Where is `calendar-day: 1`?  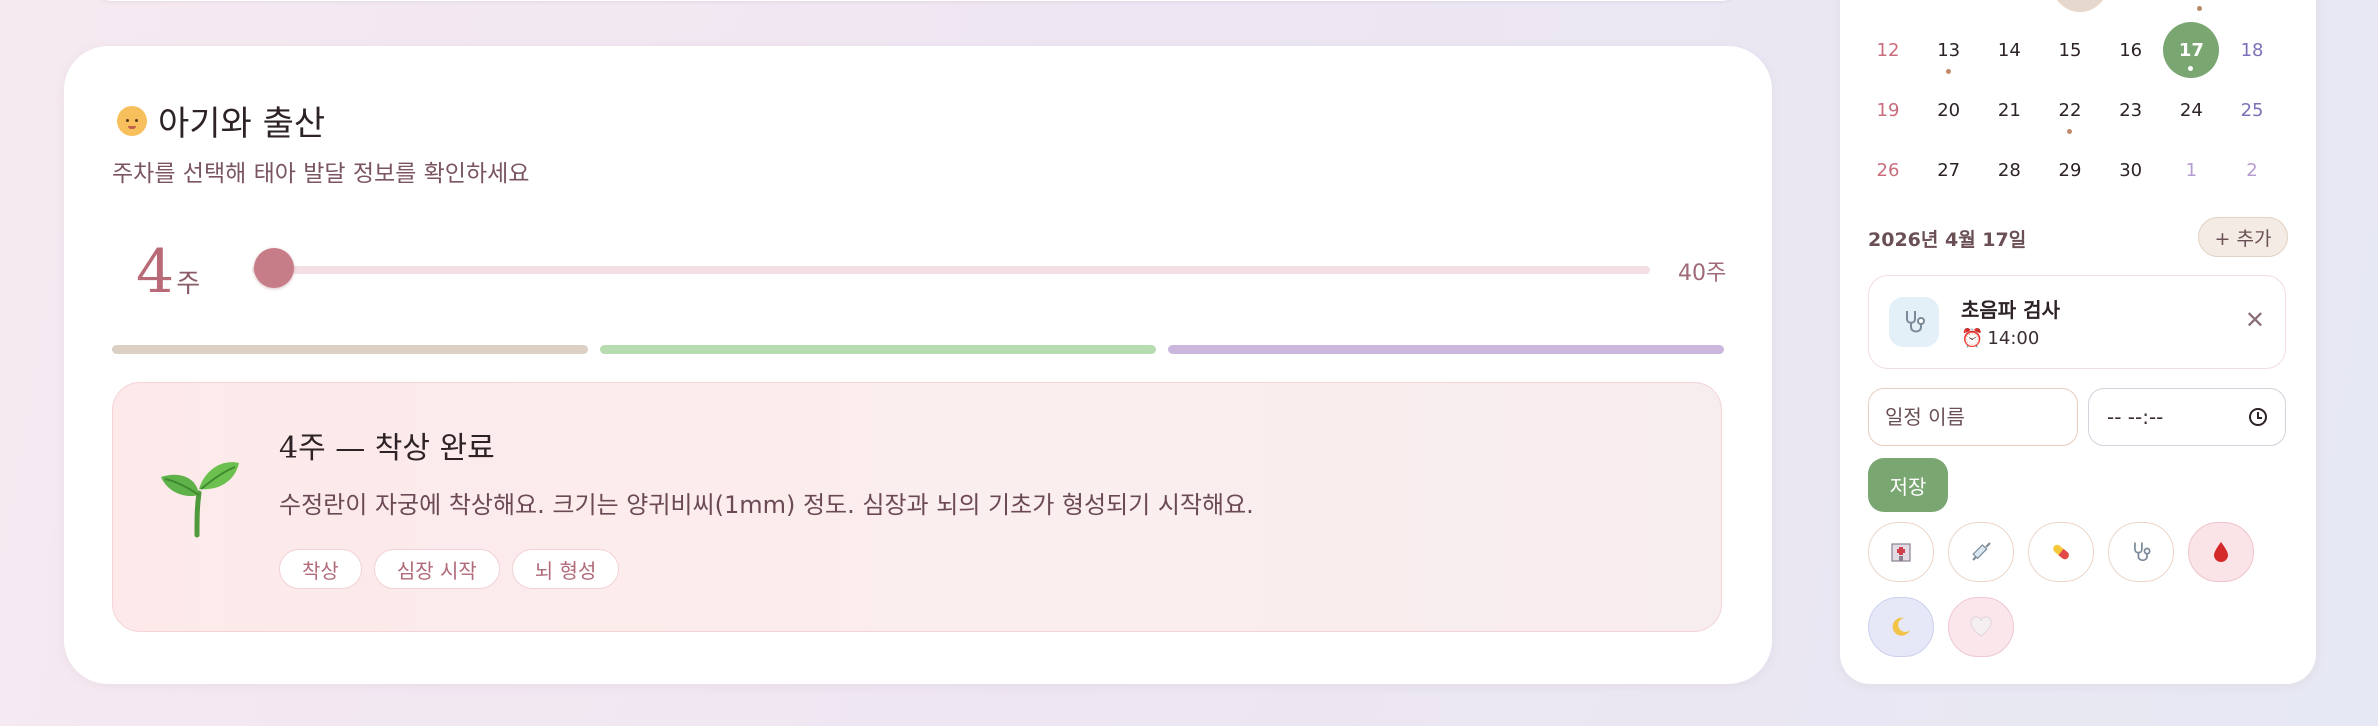
calendar-day: 1 is located at coordinates (2191, 170).